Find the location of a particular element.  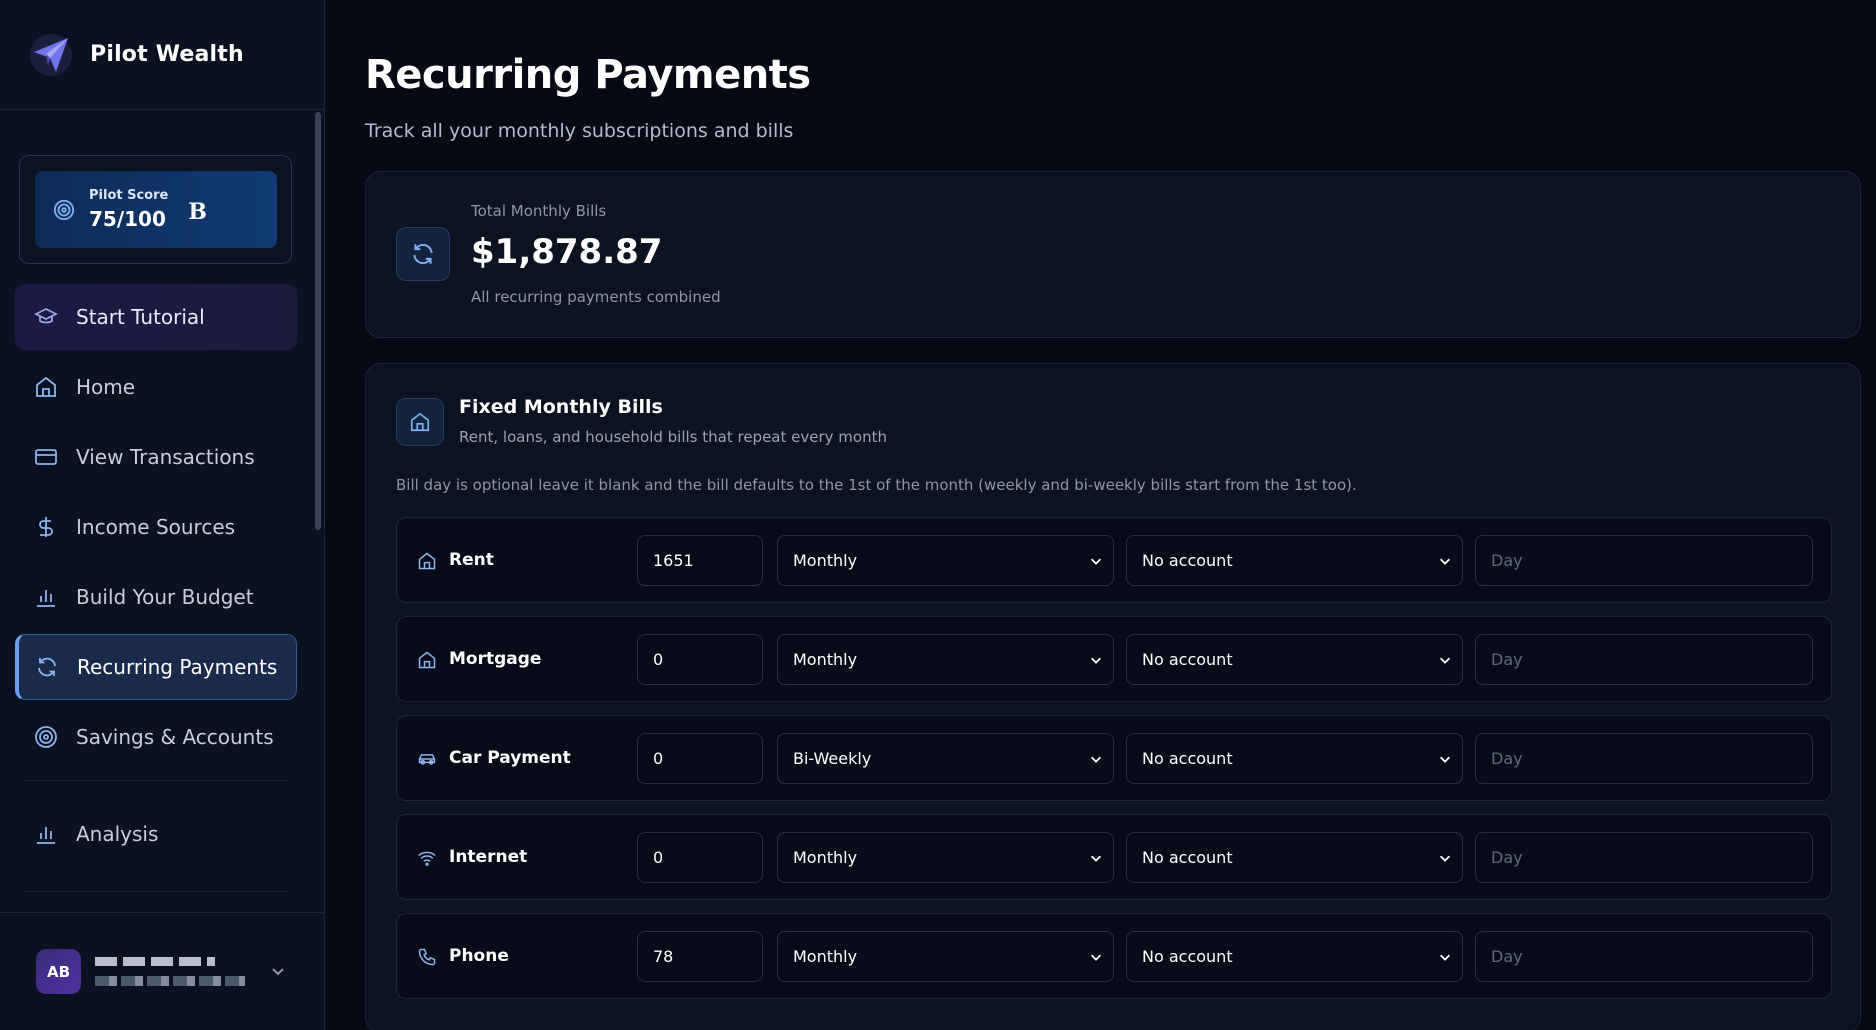

graduation-cap-icon is located at coordinates (46, 315).